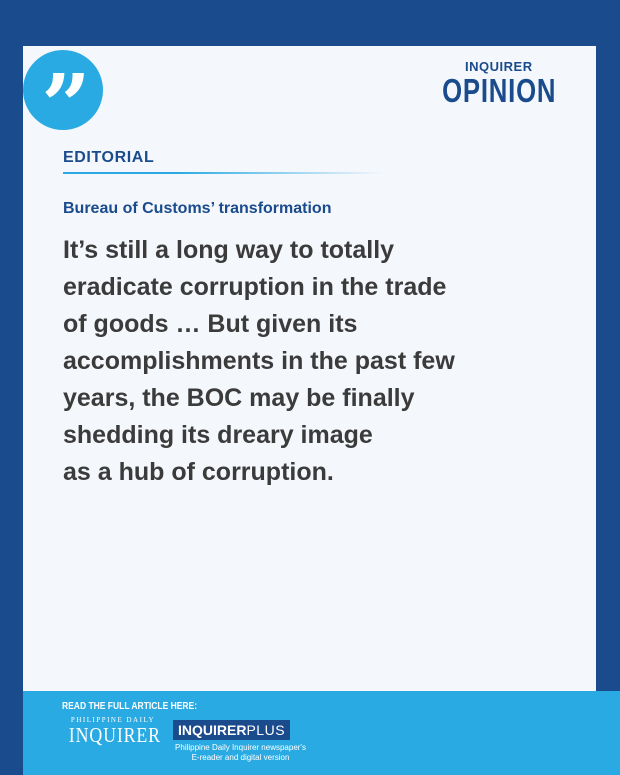 The image size is (620, 775). I want to click on plus-bold: INQUIRER, so click(212, 730).